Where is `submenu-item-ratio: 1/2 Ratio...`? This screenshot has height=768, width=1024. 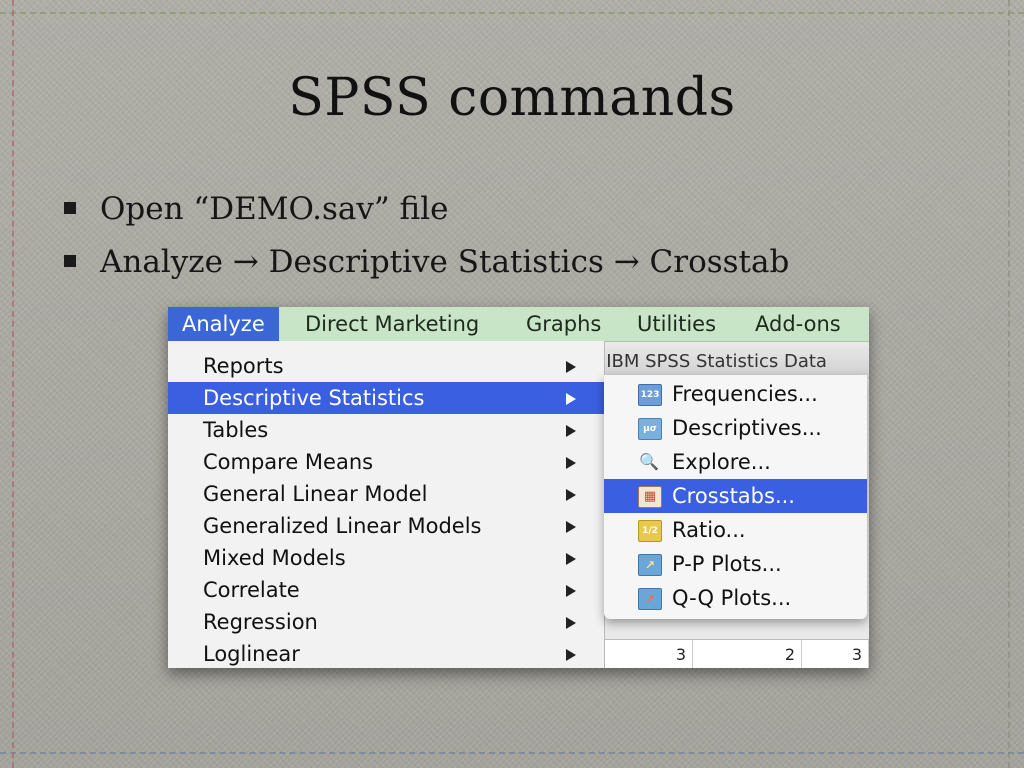 submenu-item-ratio: 1/2 Ratio... is located at coordinates (735, 530).